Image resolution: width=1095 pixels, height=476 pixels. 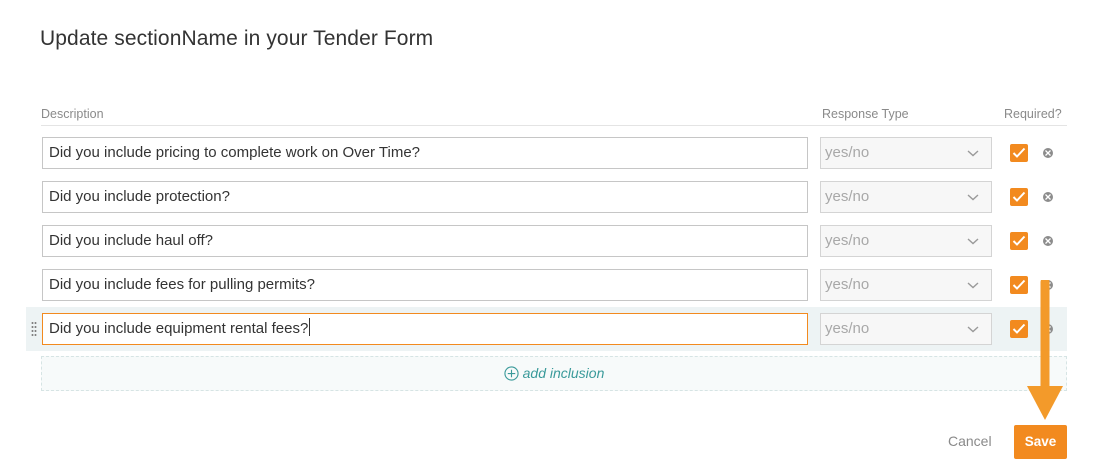 I want to click on save-button: Save, so click(x=1040, y=442).